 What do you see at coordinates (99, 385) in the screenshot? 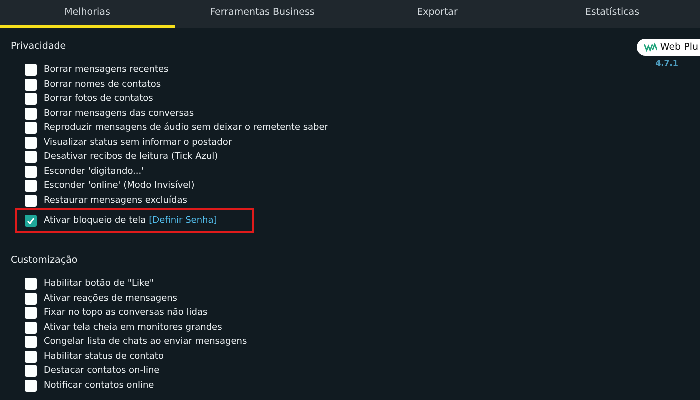
I see `option-label: Notificar contatos online` at bounding box center [99, 385].